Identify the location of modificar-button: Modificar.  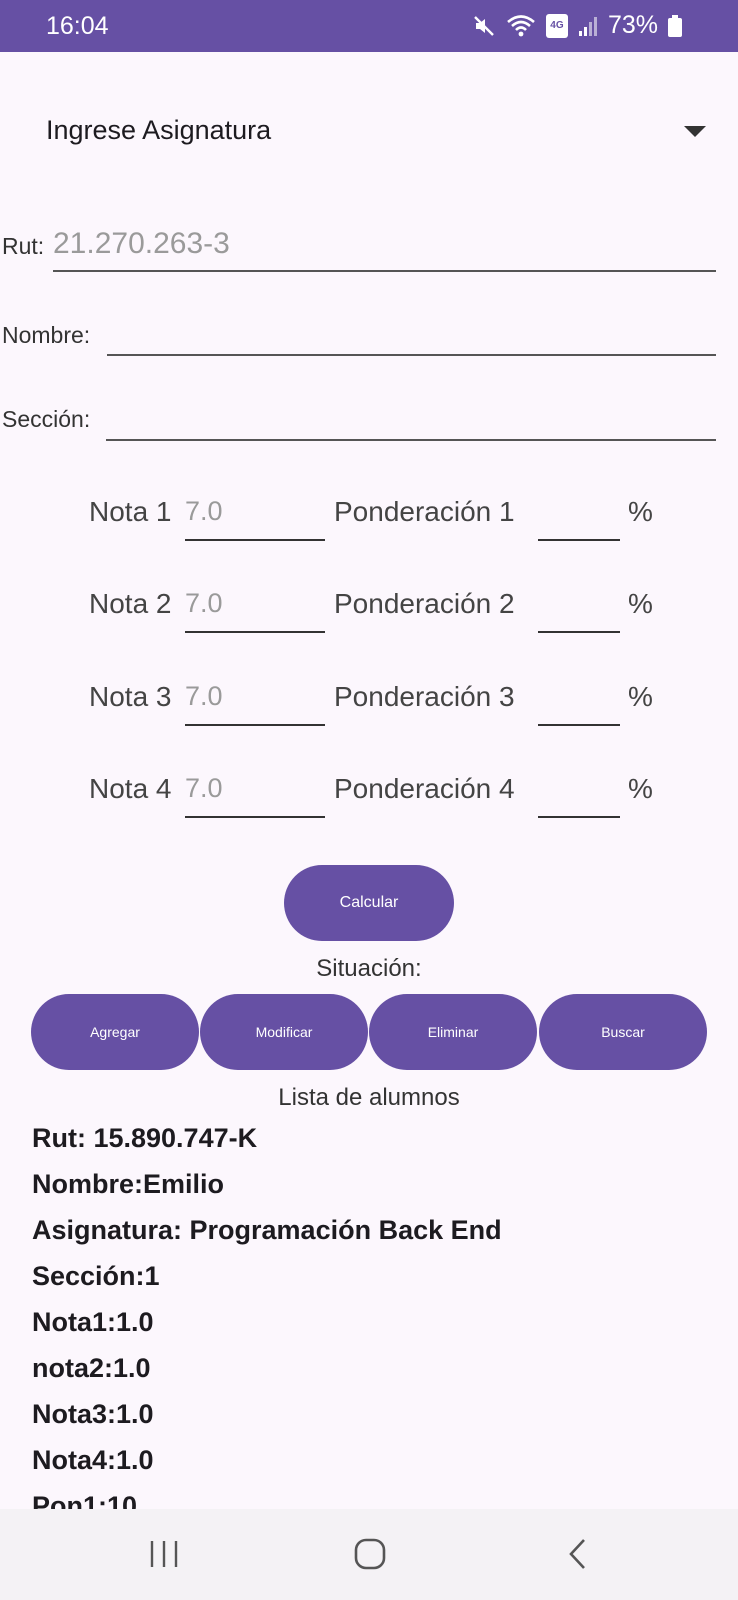
(284, 1032).